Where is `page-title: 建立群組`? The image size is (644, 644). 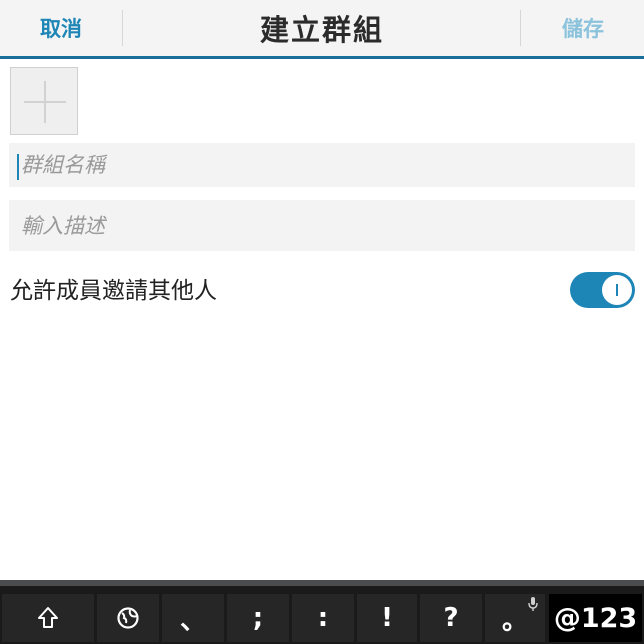 page-title: 建立群組 is located at coordinates (321, 30).